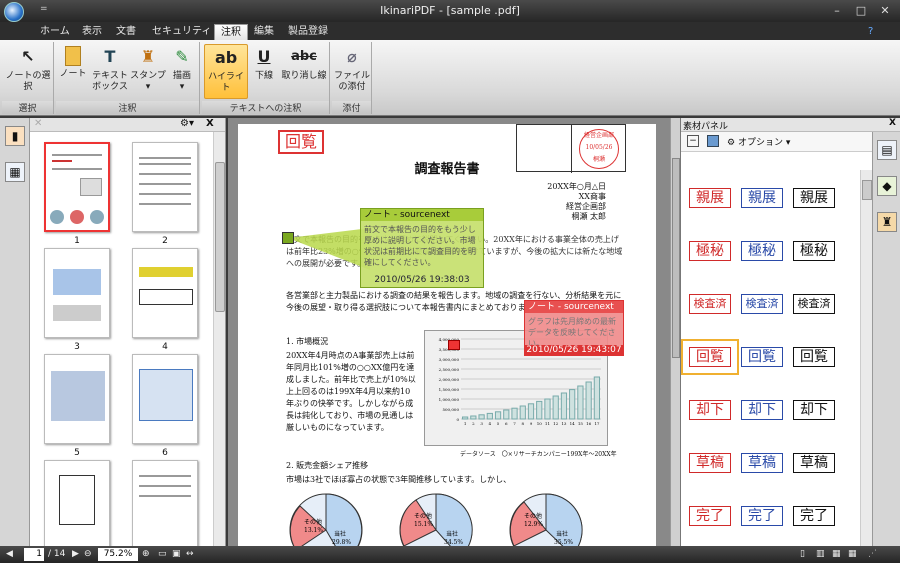 The height and width of the screenshot is (563, 900). I want to click on fit-page-icon: ▣, so click(176, 554).